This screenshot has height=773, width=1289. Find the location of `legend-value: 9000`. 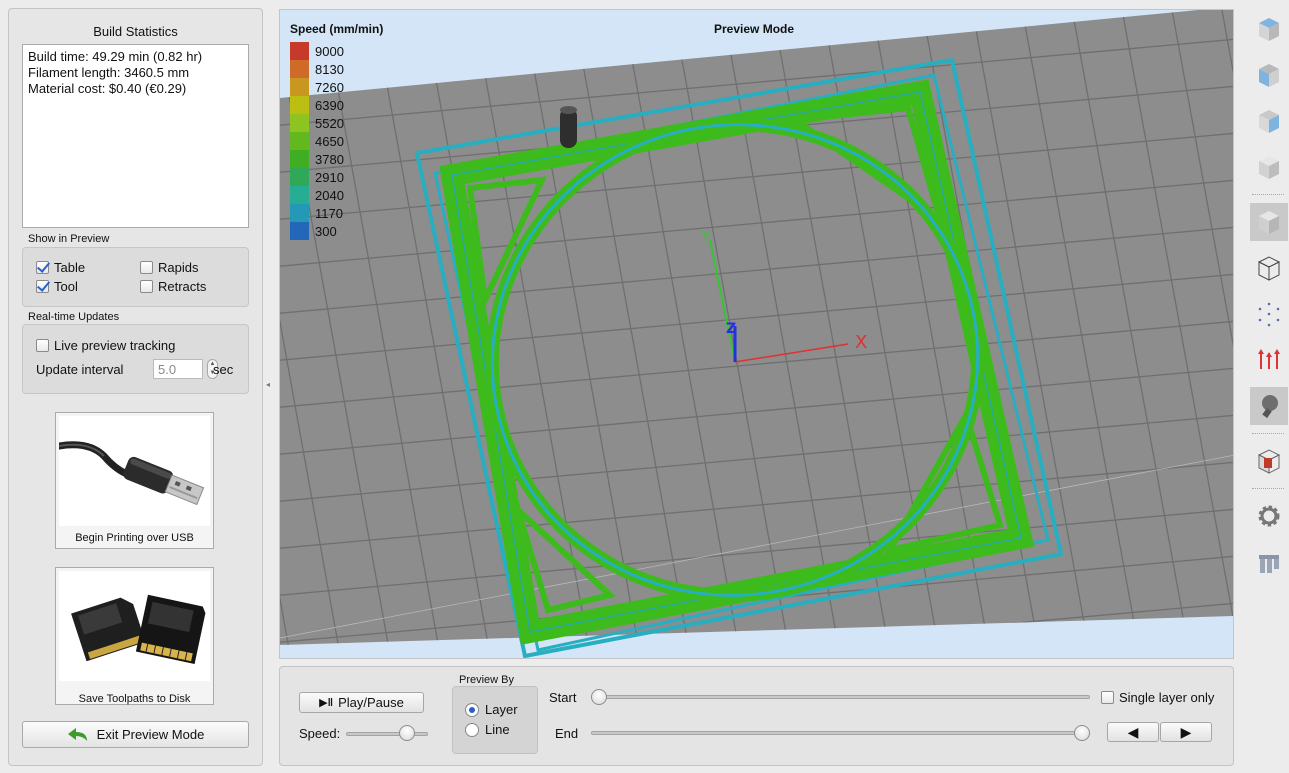

legend-value: 9000 is located at coordinates (329, 51).